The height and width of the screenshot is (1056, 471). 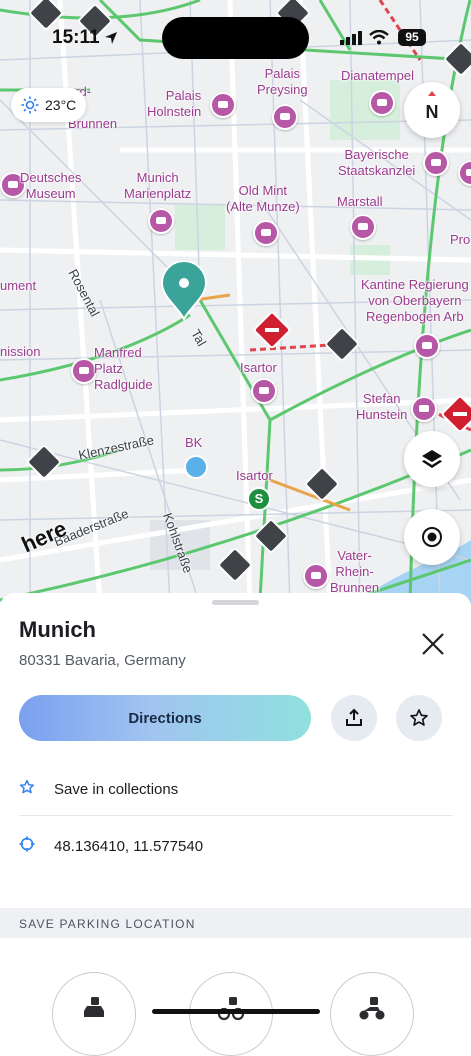 What do you see at coordinates (123, 368) in the screenshot?
I see `map-label: Manfred Platz Radlguide` at bounding box center [123, 368].